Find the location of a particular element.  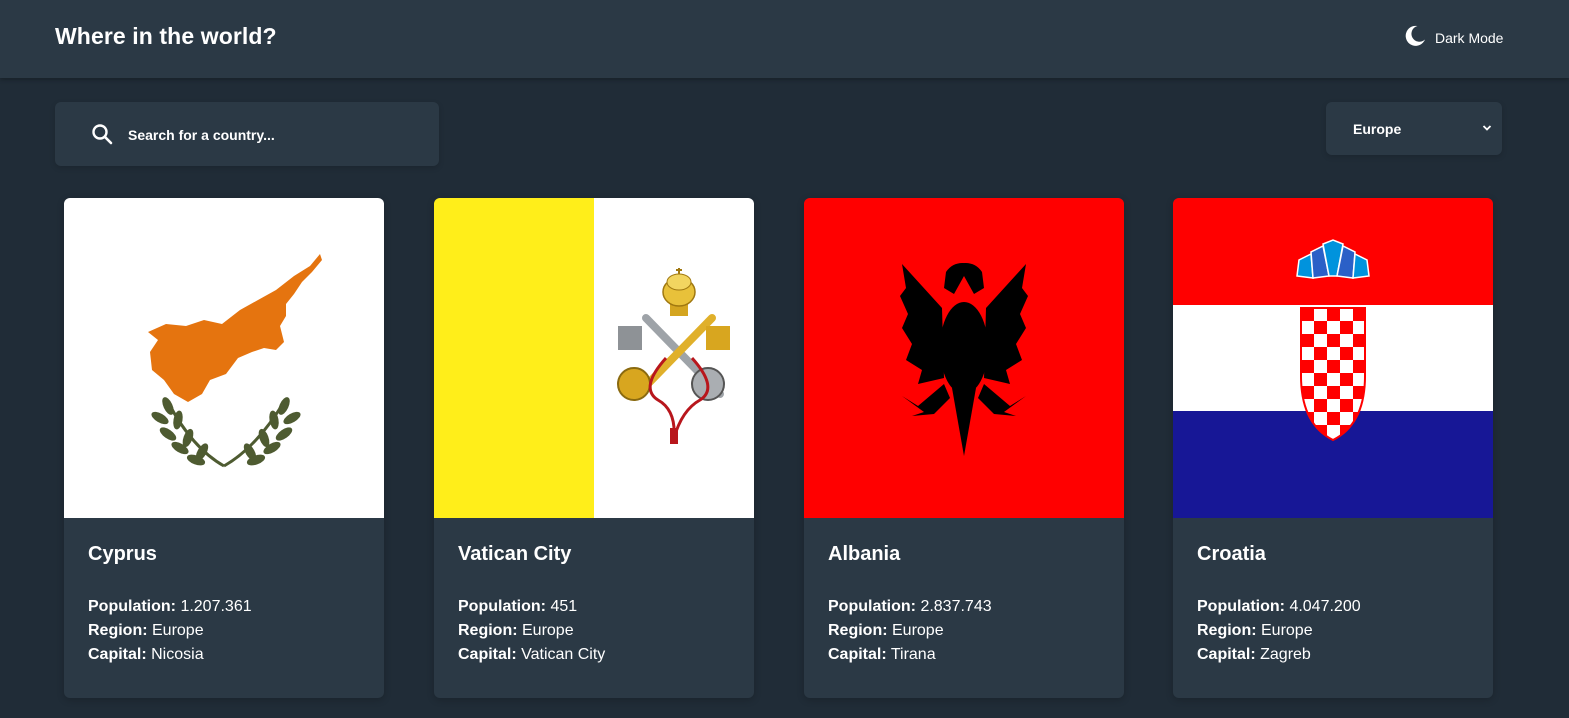

capital-value: Zagreb is located at coordinates (1285, 654).